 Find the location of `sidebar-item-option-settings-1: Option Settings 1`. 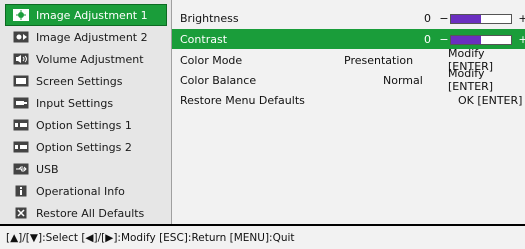

sidebar-item-option-settings-1: Option Settings 1 is located at coordinates (86, 125).